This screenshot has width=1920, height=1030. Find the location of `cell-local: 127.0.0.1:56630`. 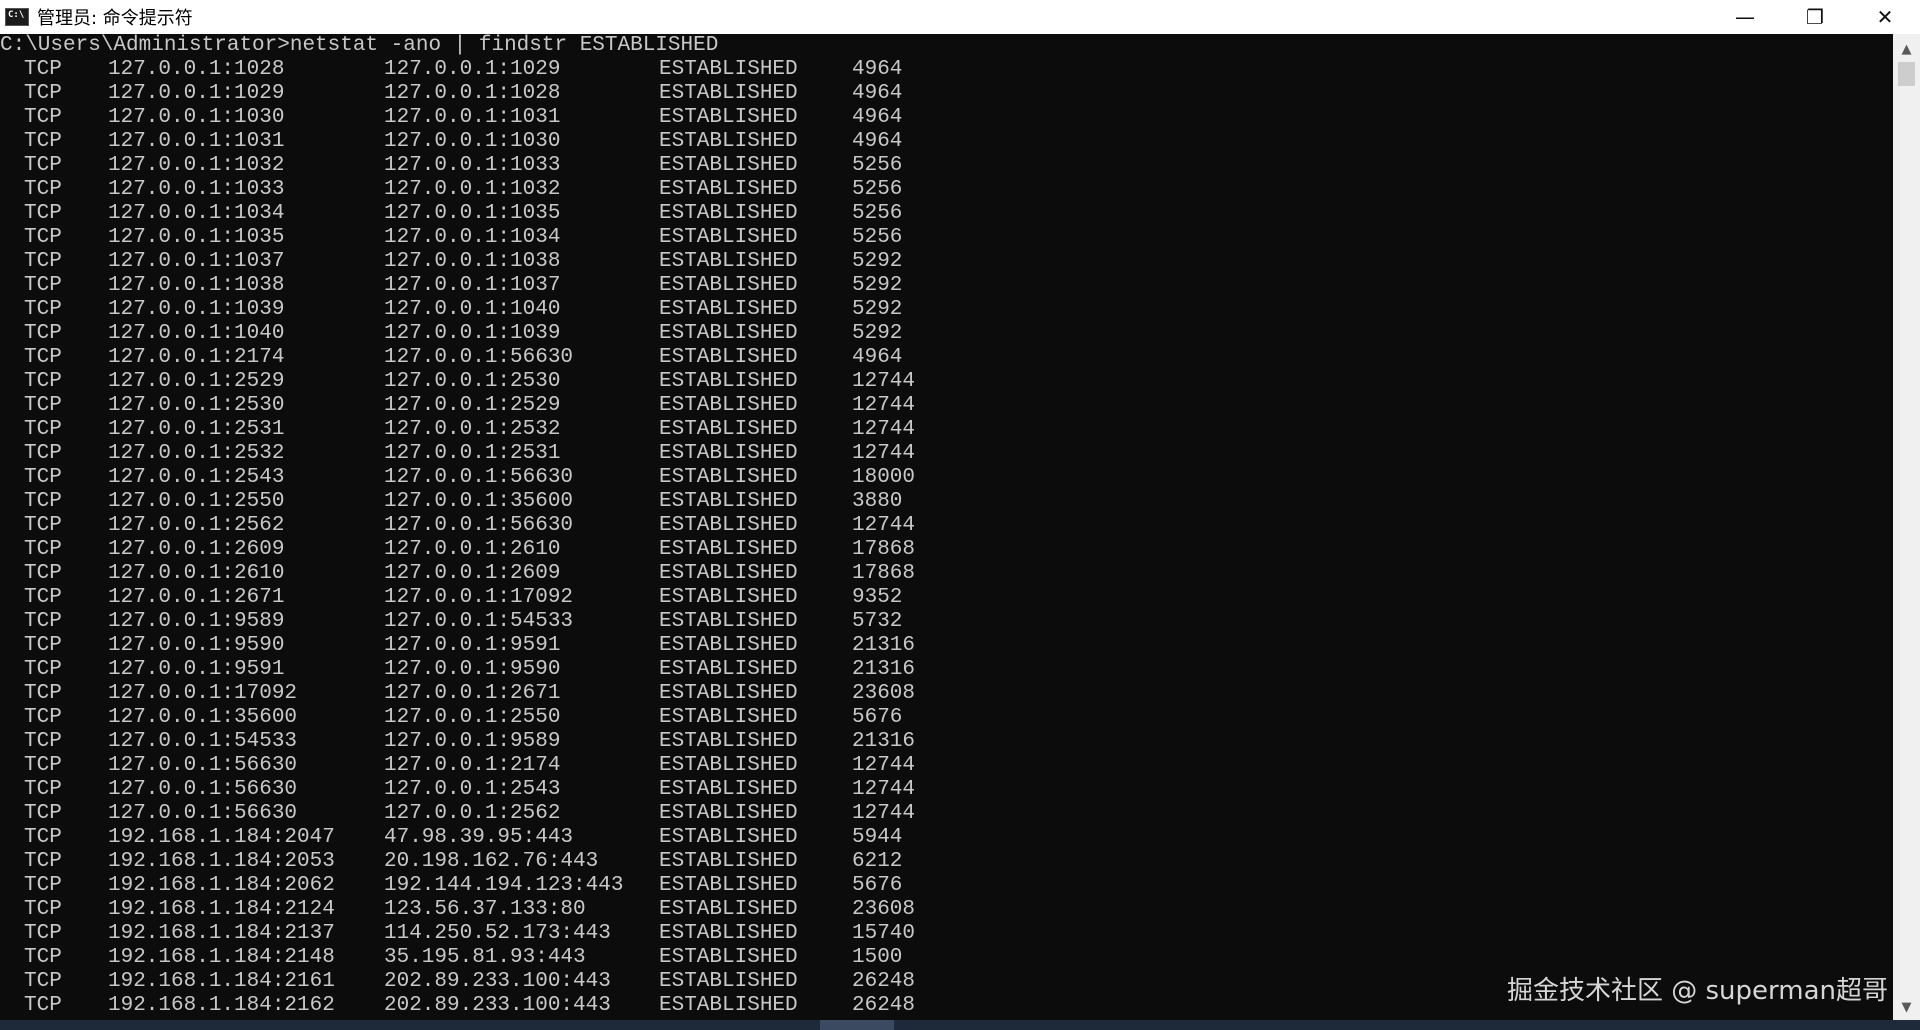

cell-local: 127.0.0.1:56630 is located at coordinates (203, 789).